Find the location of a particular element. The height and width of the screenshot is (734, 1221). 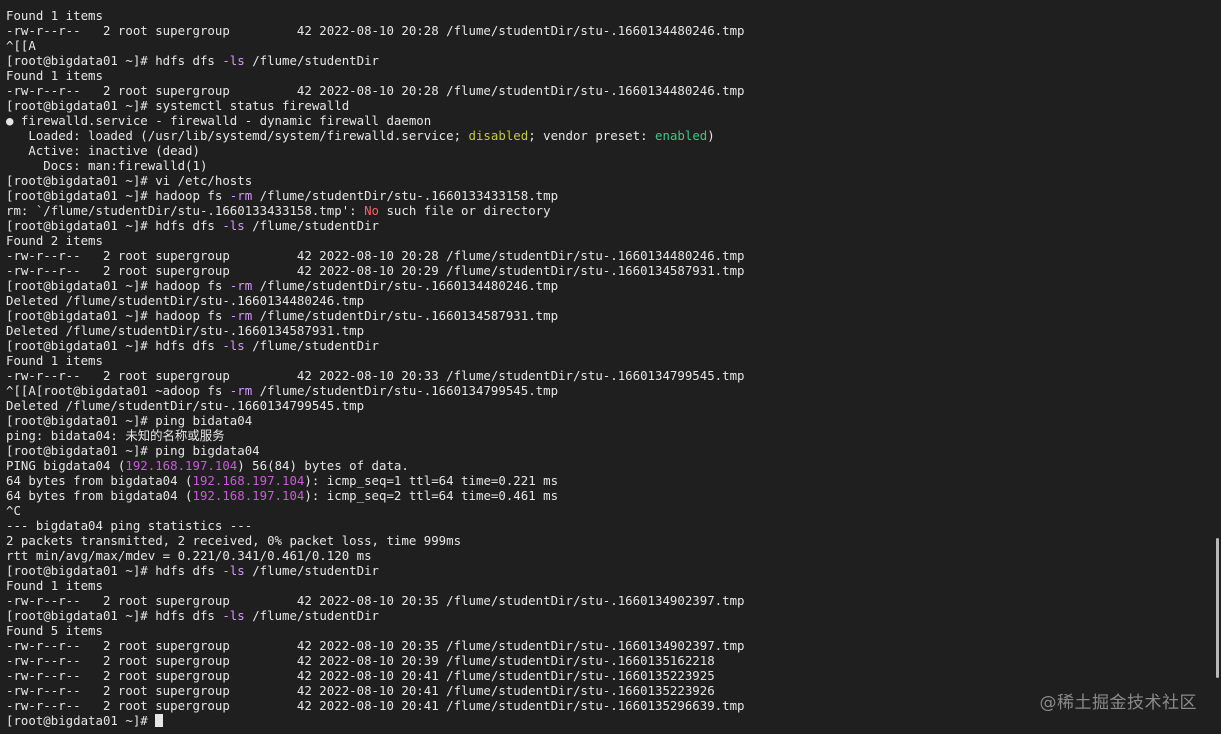

shell-prompt: [root@bigdata01 ~]# is located at coordinates (81, 720).